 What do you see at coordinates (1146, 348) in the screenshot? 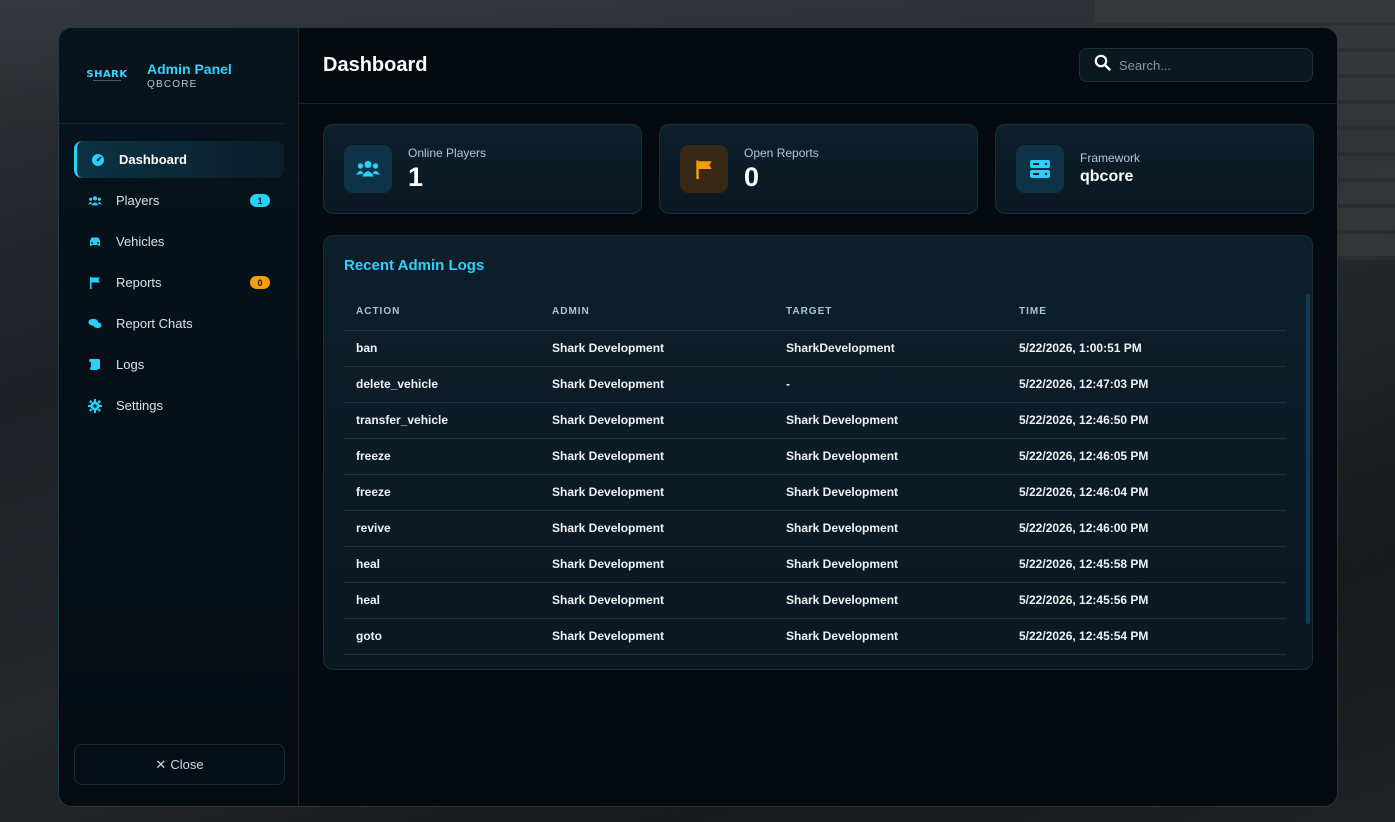
I see `cell-time: 5/22/2026, 1:00:51 PM` at bounding box center [1146, 348].